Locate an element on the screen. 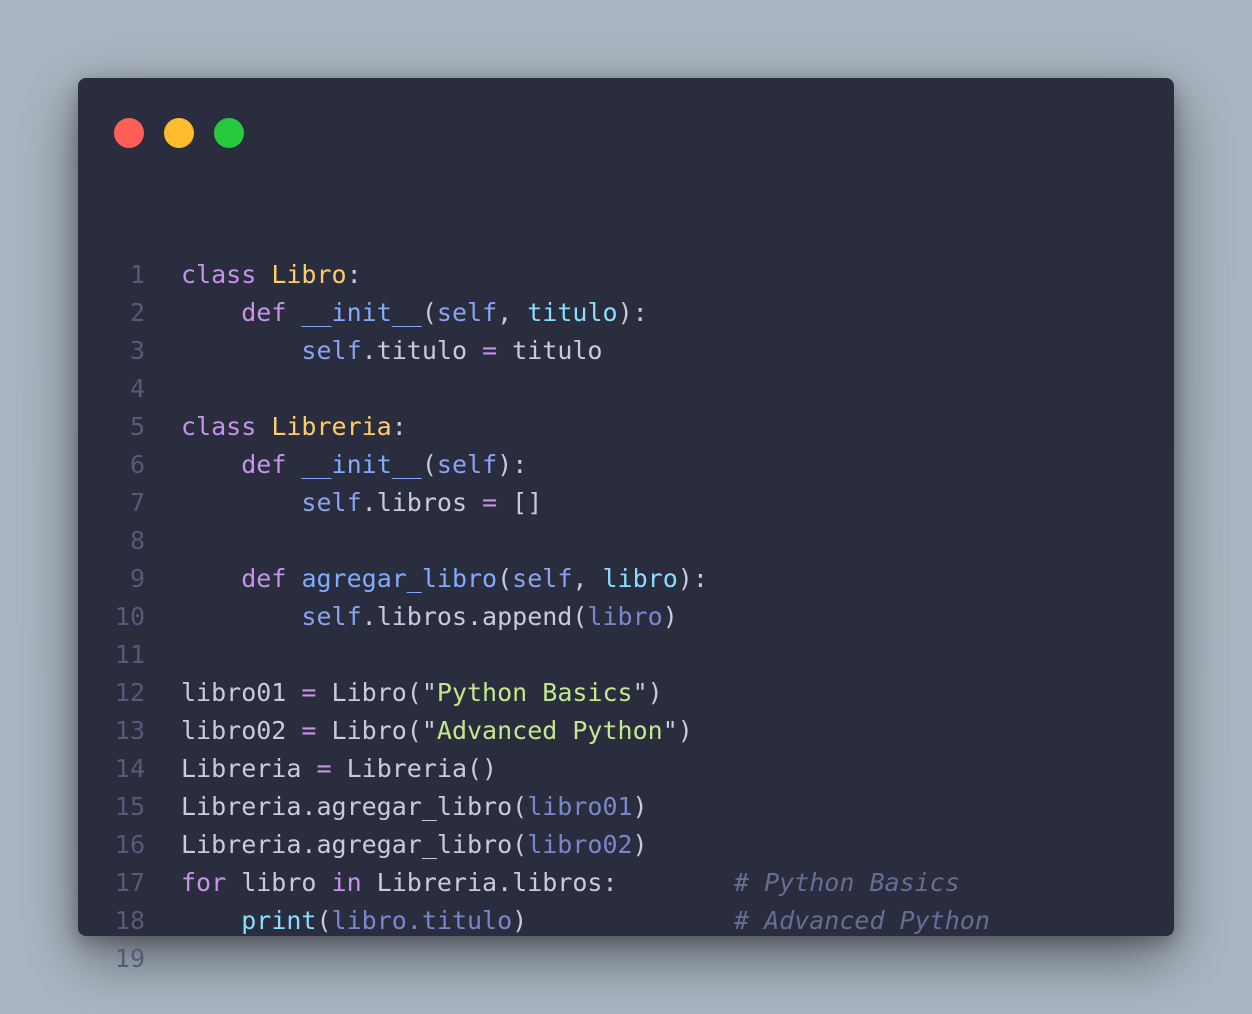 The image size is (1252, 1014). code-comment: # Python Basics is located at coordinates (847, 882).